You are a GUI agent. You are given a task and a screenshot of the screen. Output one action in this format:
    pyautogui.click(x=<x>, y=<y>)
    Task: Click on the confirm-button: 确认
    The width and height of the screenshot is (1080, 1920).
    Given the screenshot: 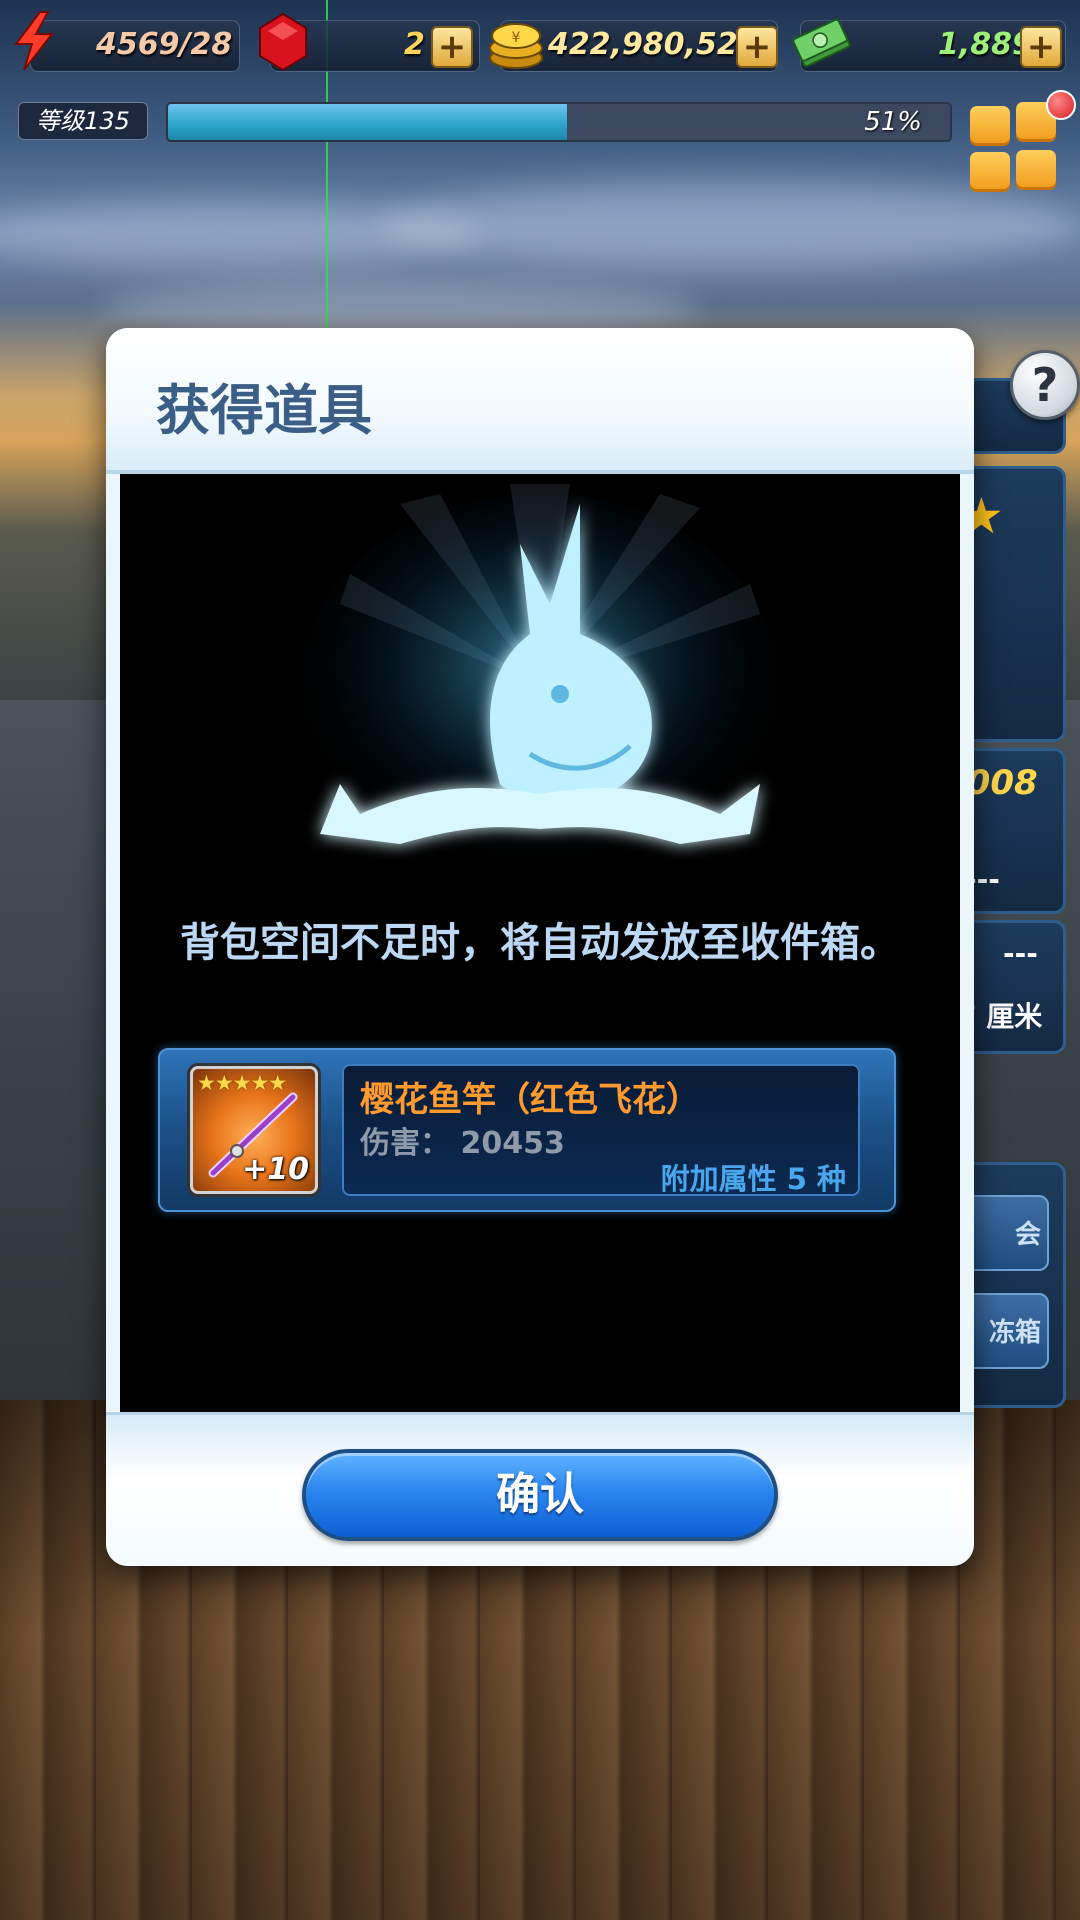 What is the action you would take?
    pyautogui.click(x=540, y=1495)
    